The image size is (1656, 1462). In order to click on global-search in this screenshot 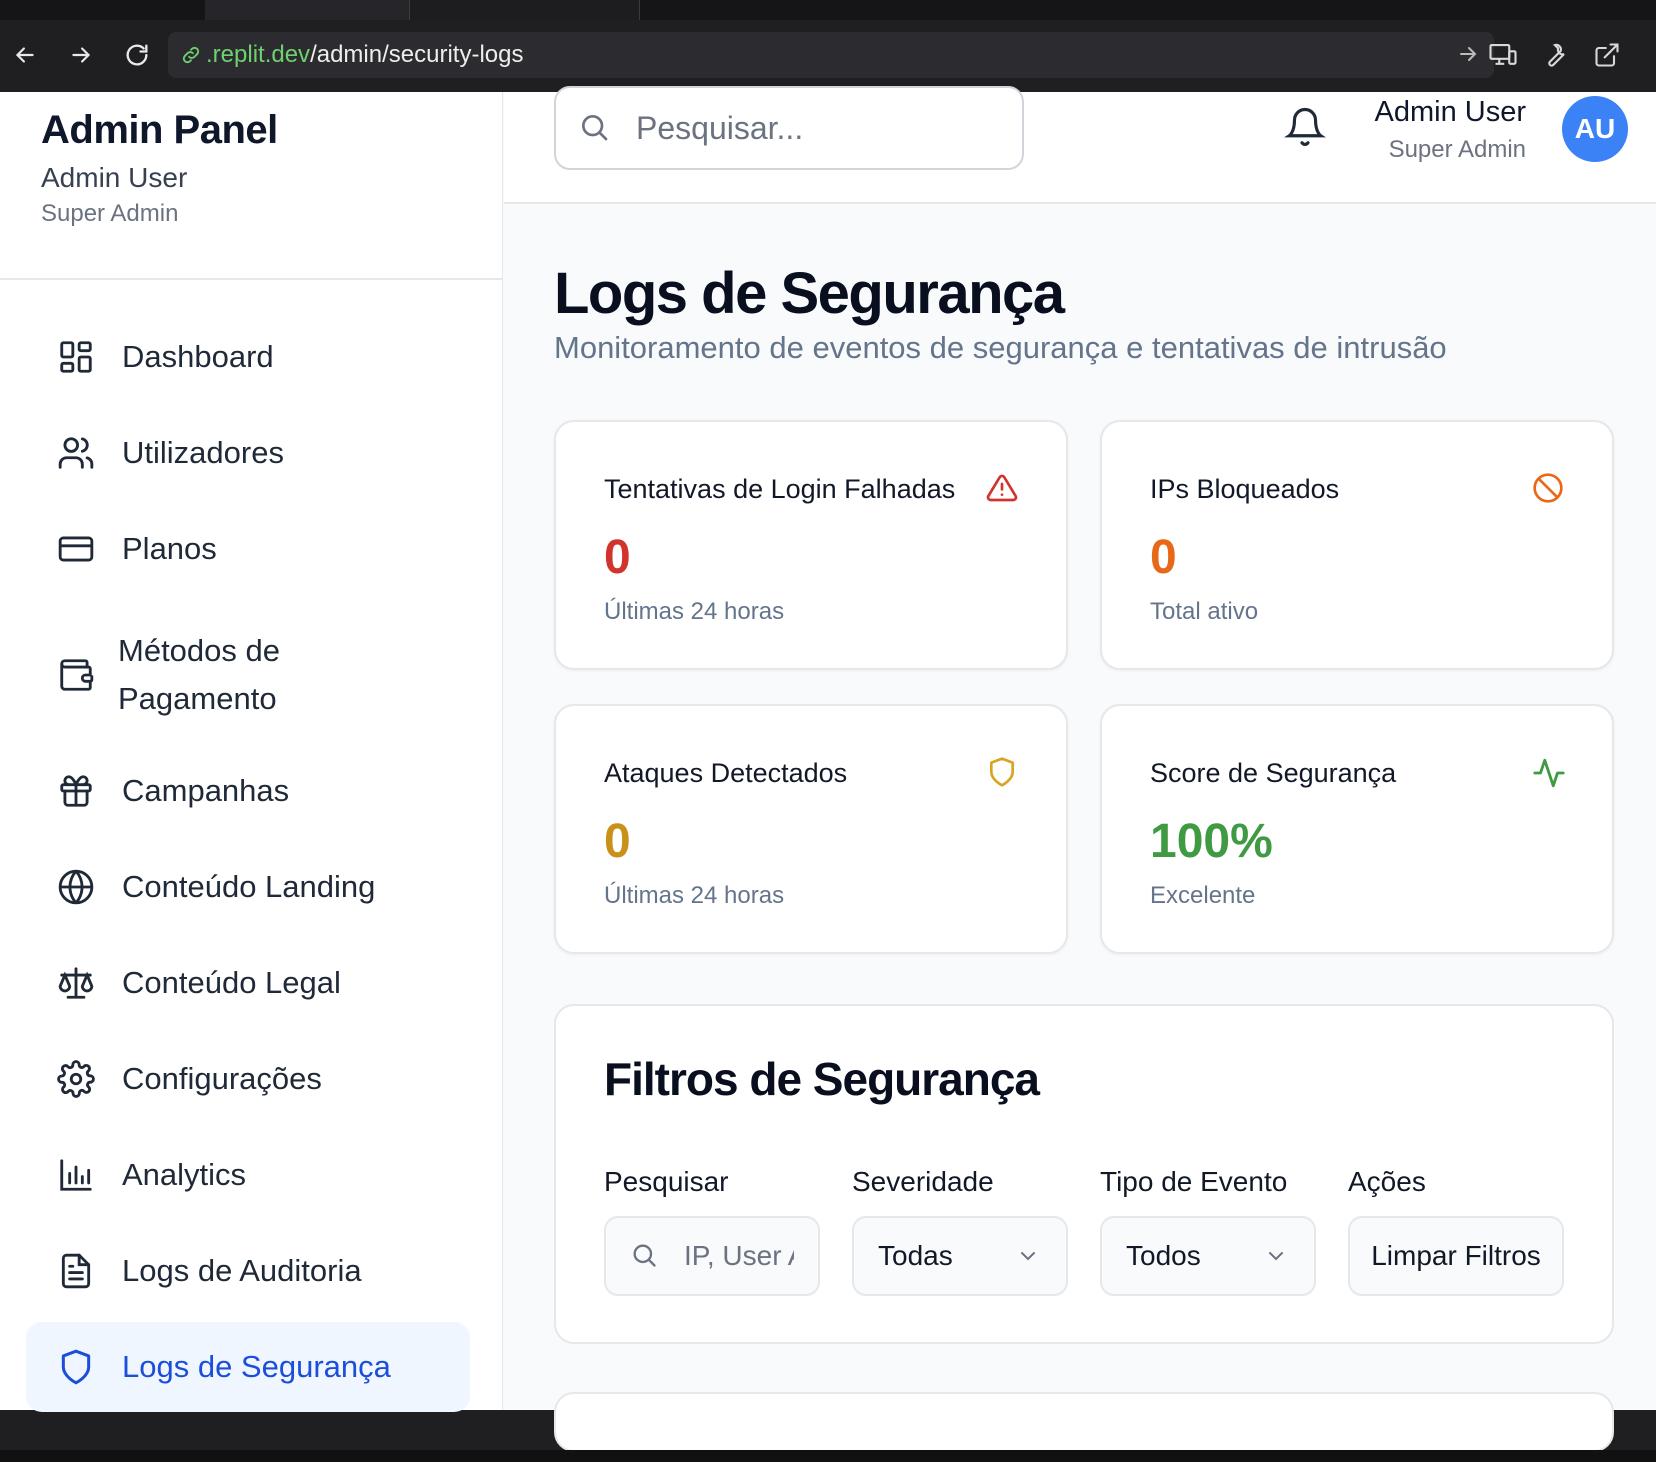, I will do `click(789, 128)`.